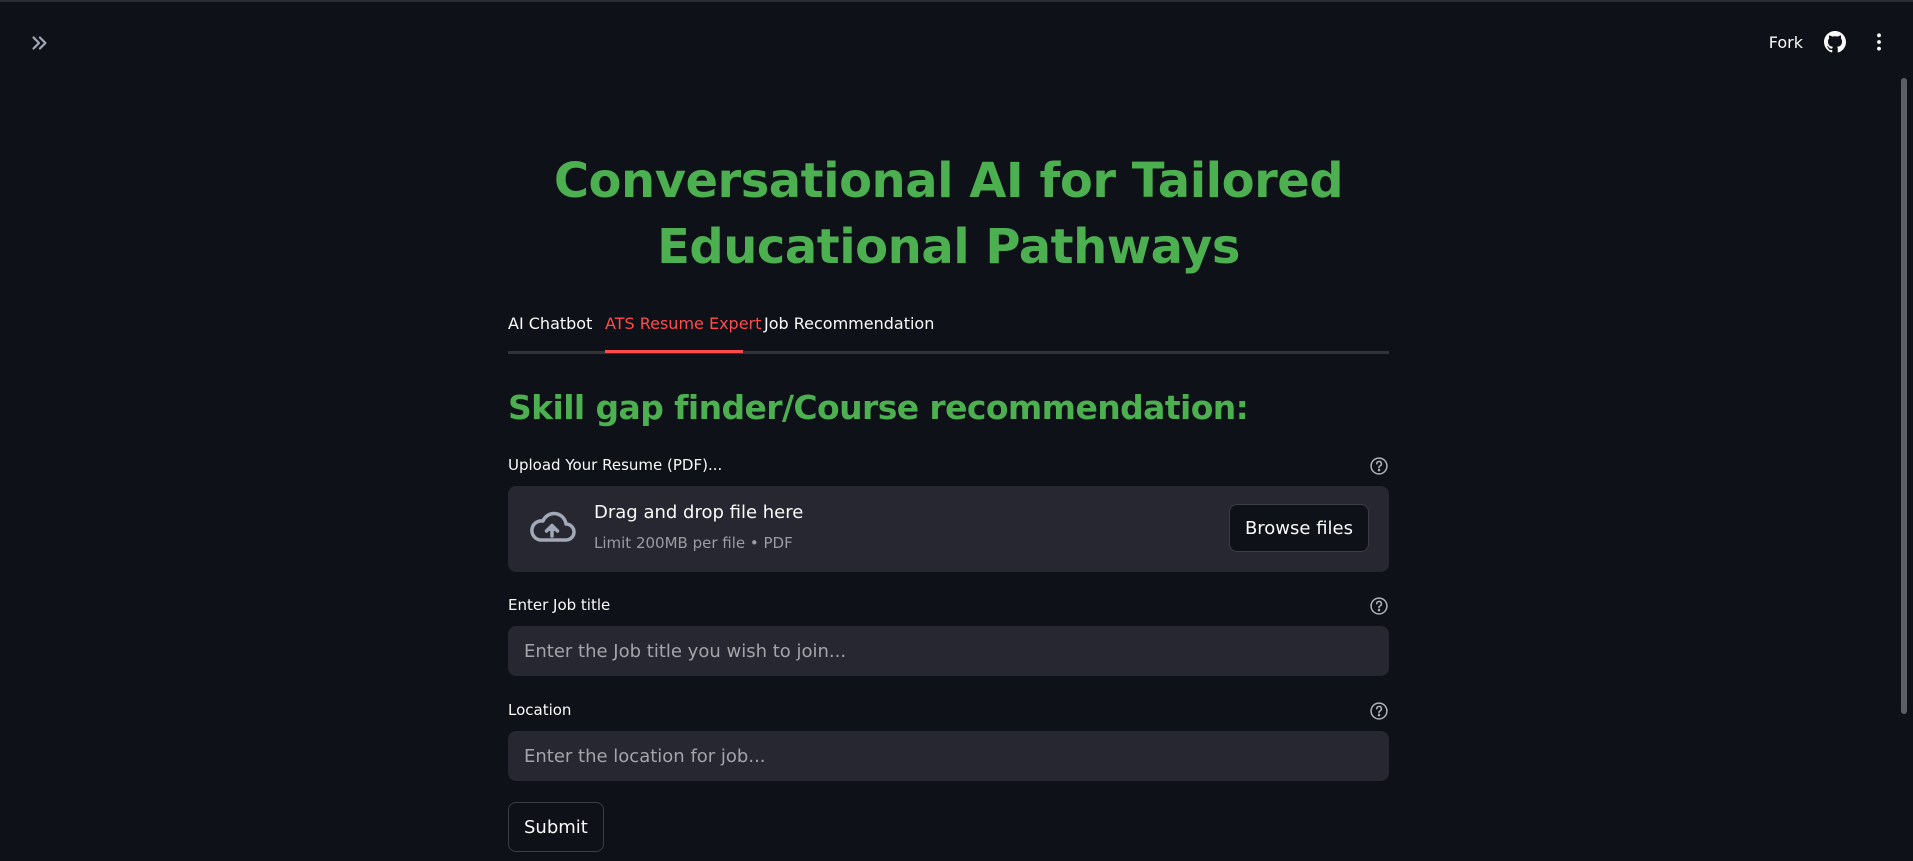 This screenshot has height=861, width=1913. Describe the element at coordinates (693, 543) in the screenshot. I see `dropzone-limit-text: Limit 200MB per file • PDF` at that location.